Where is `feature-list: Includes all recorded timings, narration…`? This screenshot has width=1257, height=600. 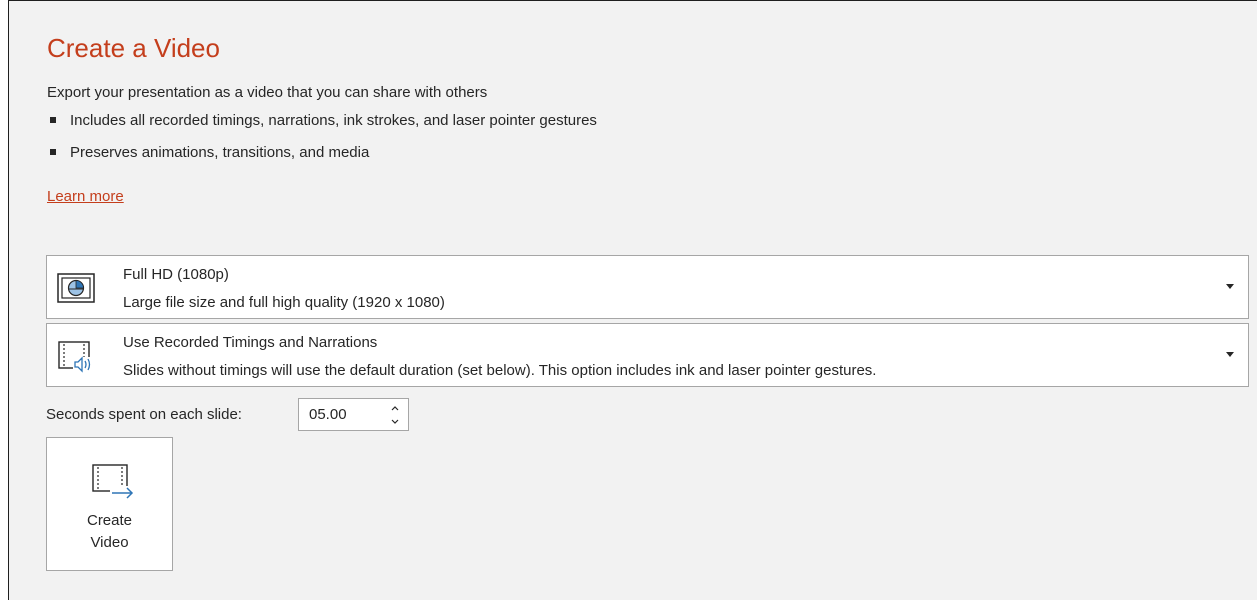
feature-list: Includes all recorded timings, narration… is located at coordinates (322, 143).